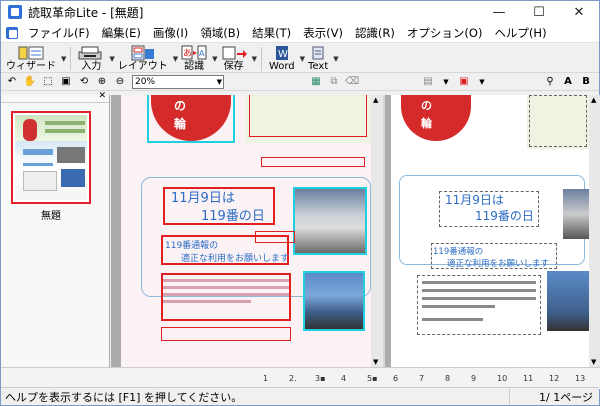 The image size is (600, 406). I want to click on color-doc-icon: ▣, so click(464, 82).